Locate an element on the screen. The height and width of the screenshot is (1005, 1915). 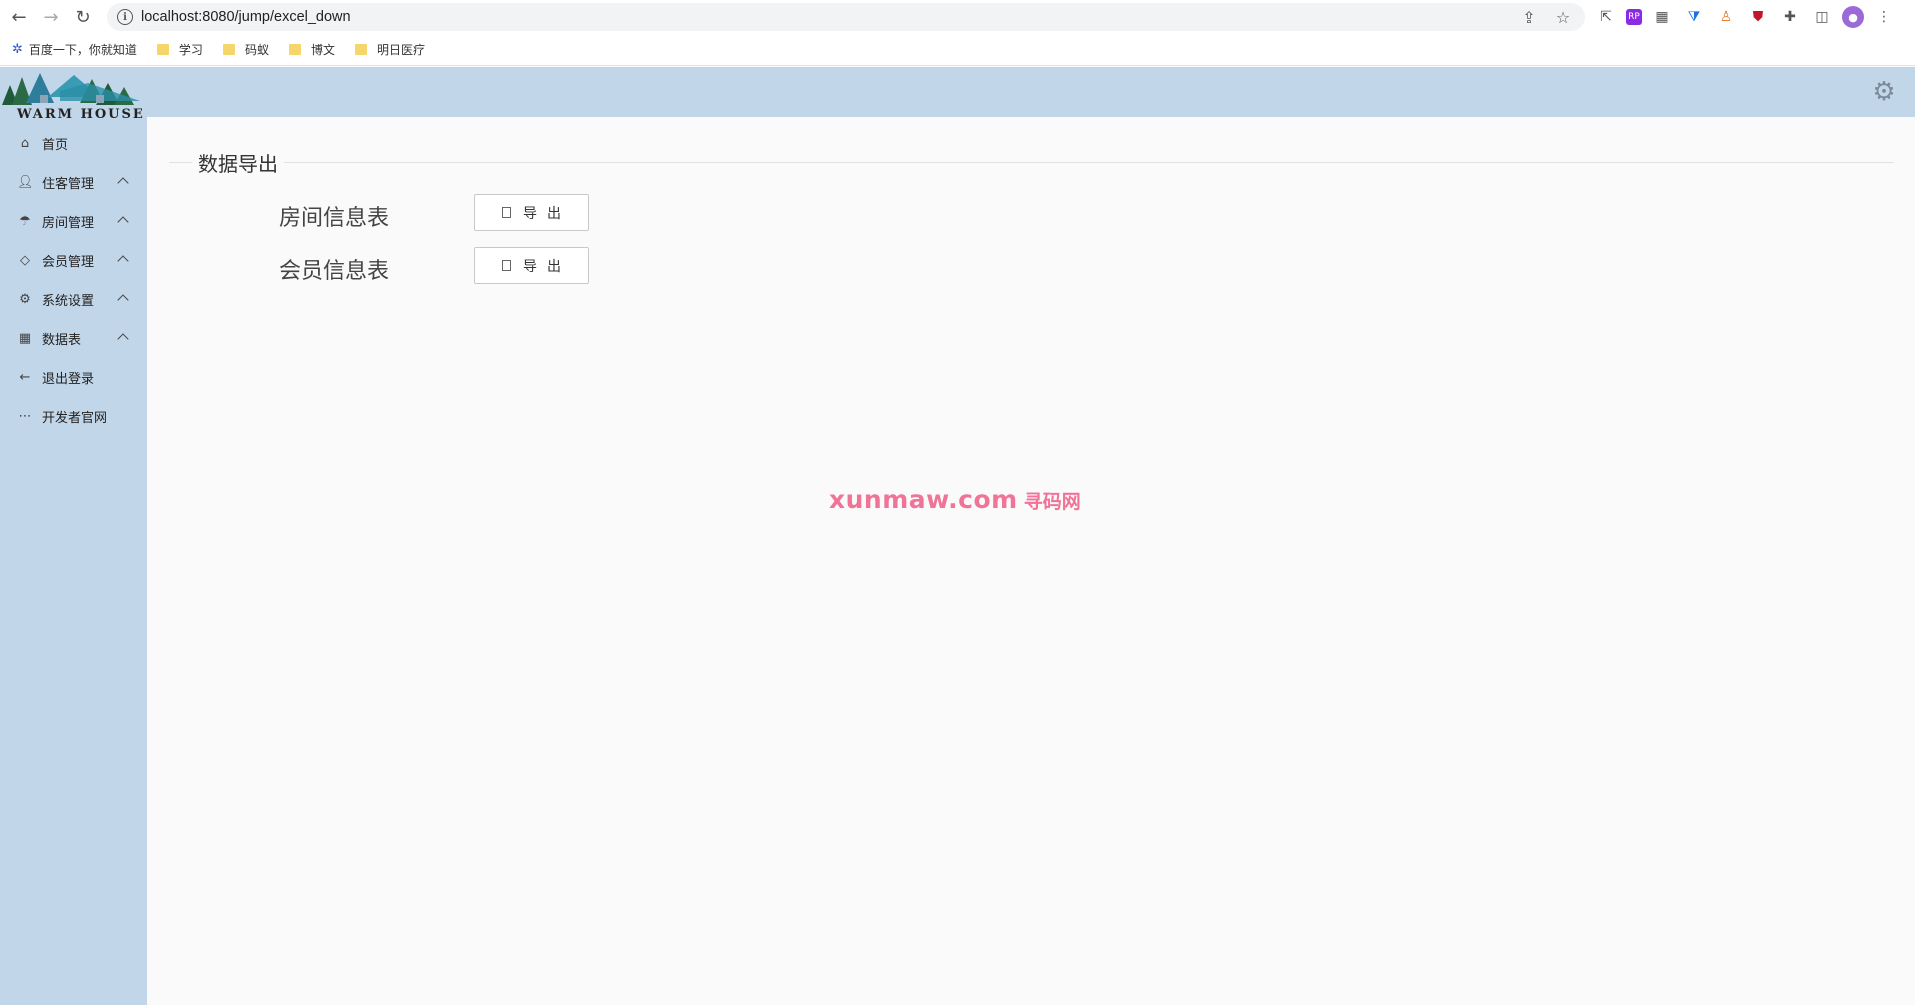
cursor-extension-icon: ⇱ is located at coordinates (1606, 17).